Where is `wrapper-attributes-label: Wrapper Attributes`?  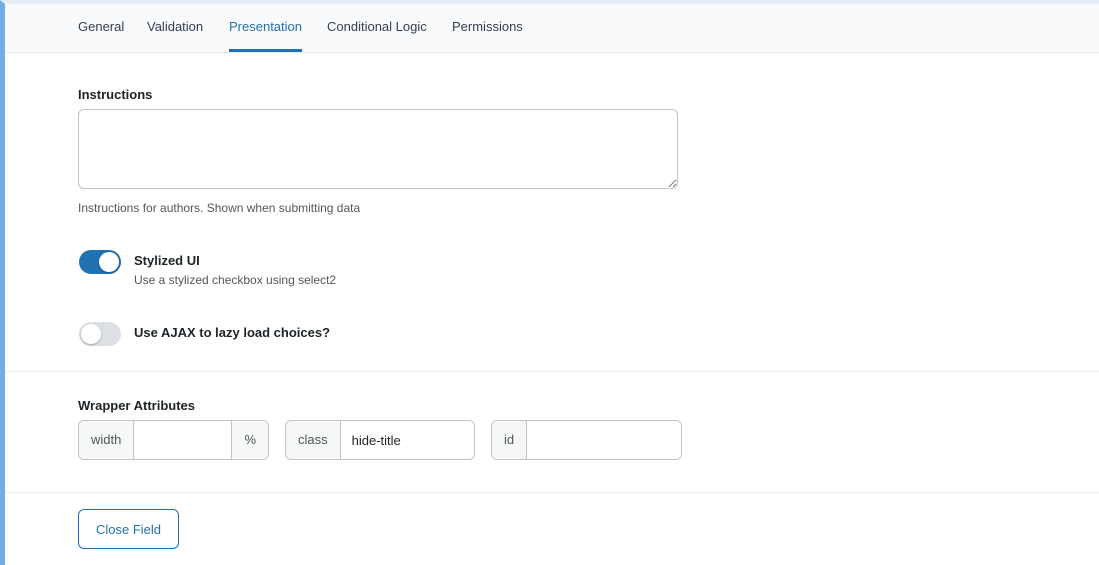
wrapper-attributes-label: Wrapper Attributes is located at coordinates (137, 405).